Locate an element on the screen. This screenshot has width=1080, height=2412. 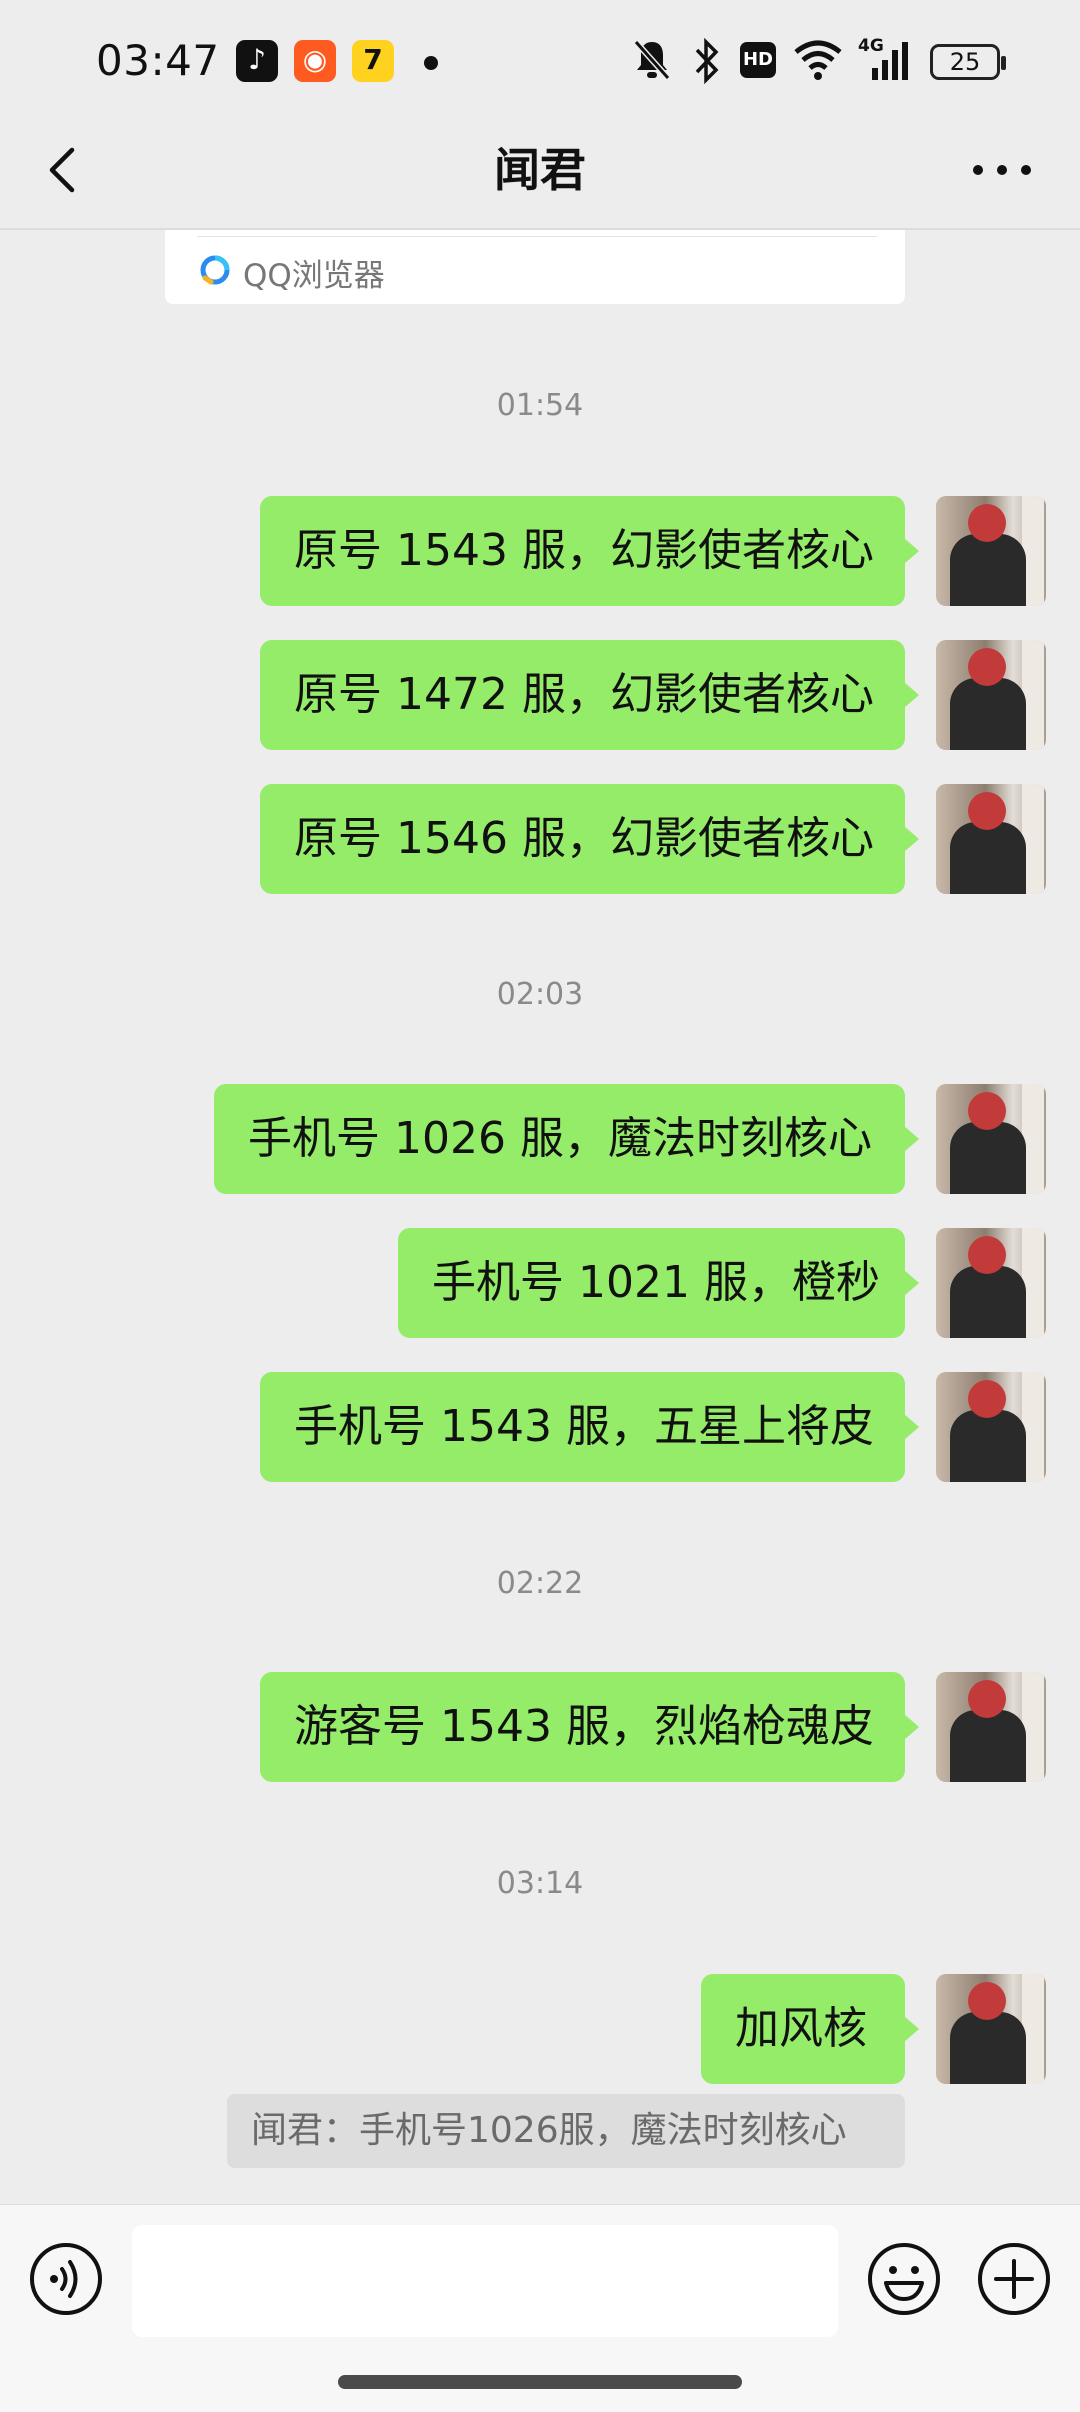
message-bubble: 手机号 1021 服，橙秒 is located at coordinates (658, 1283).